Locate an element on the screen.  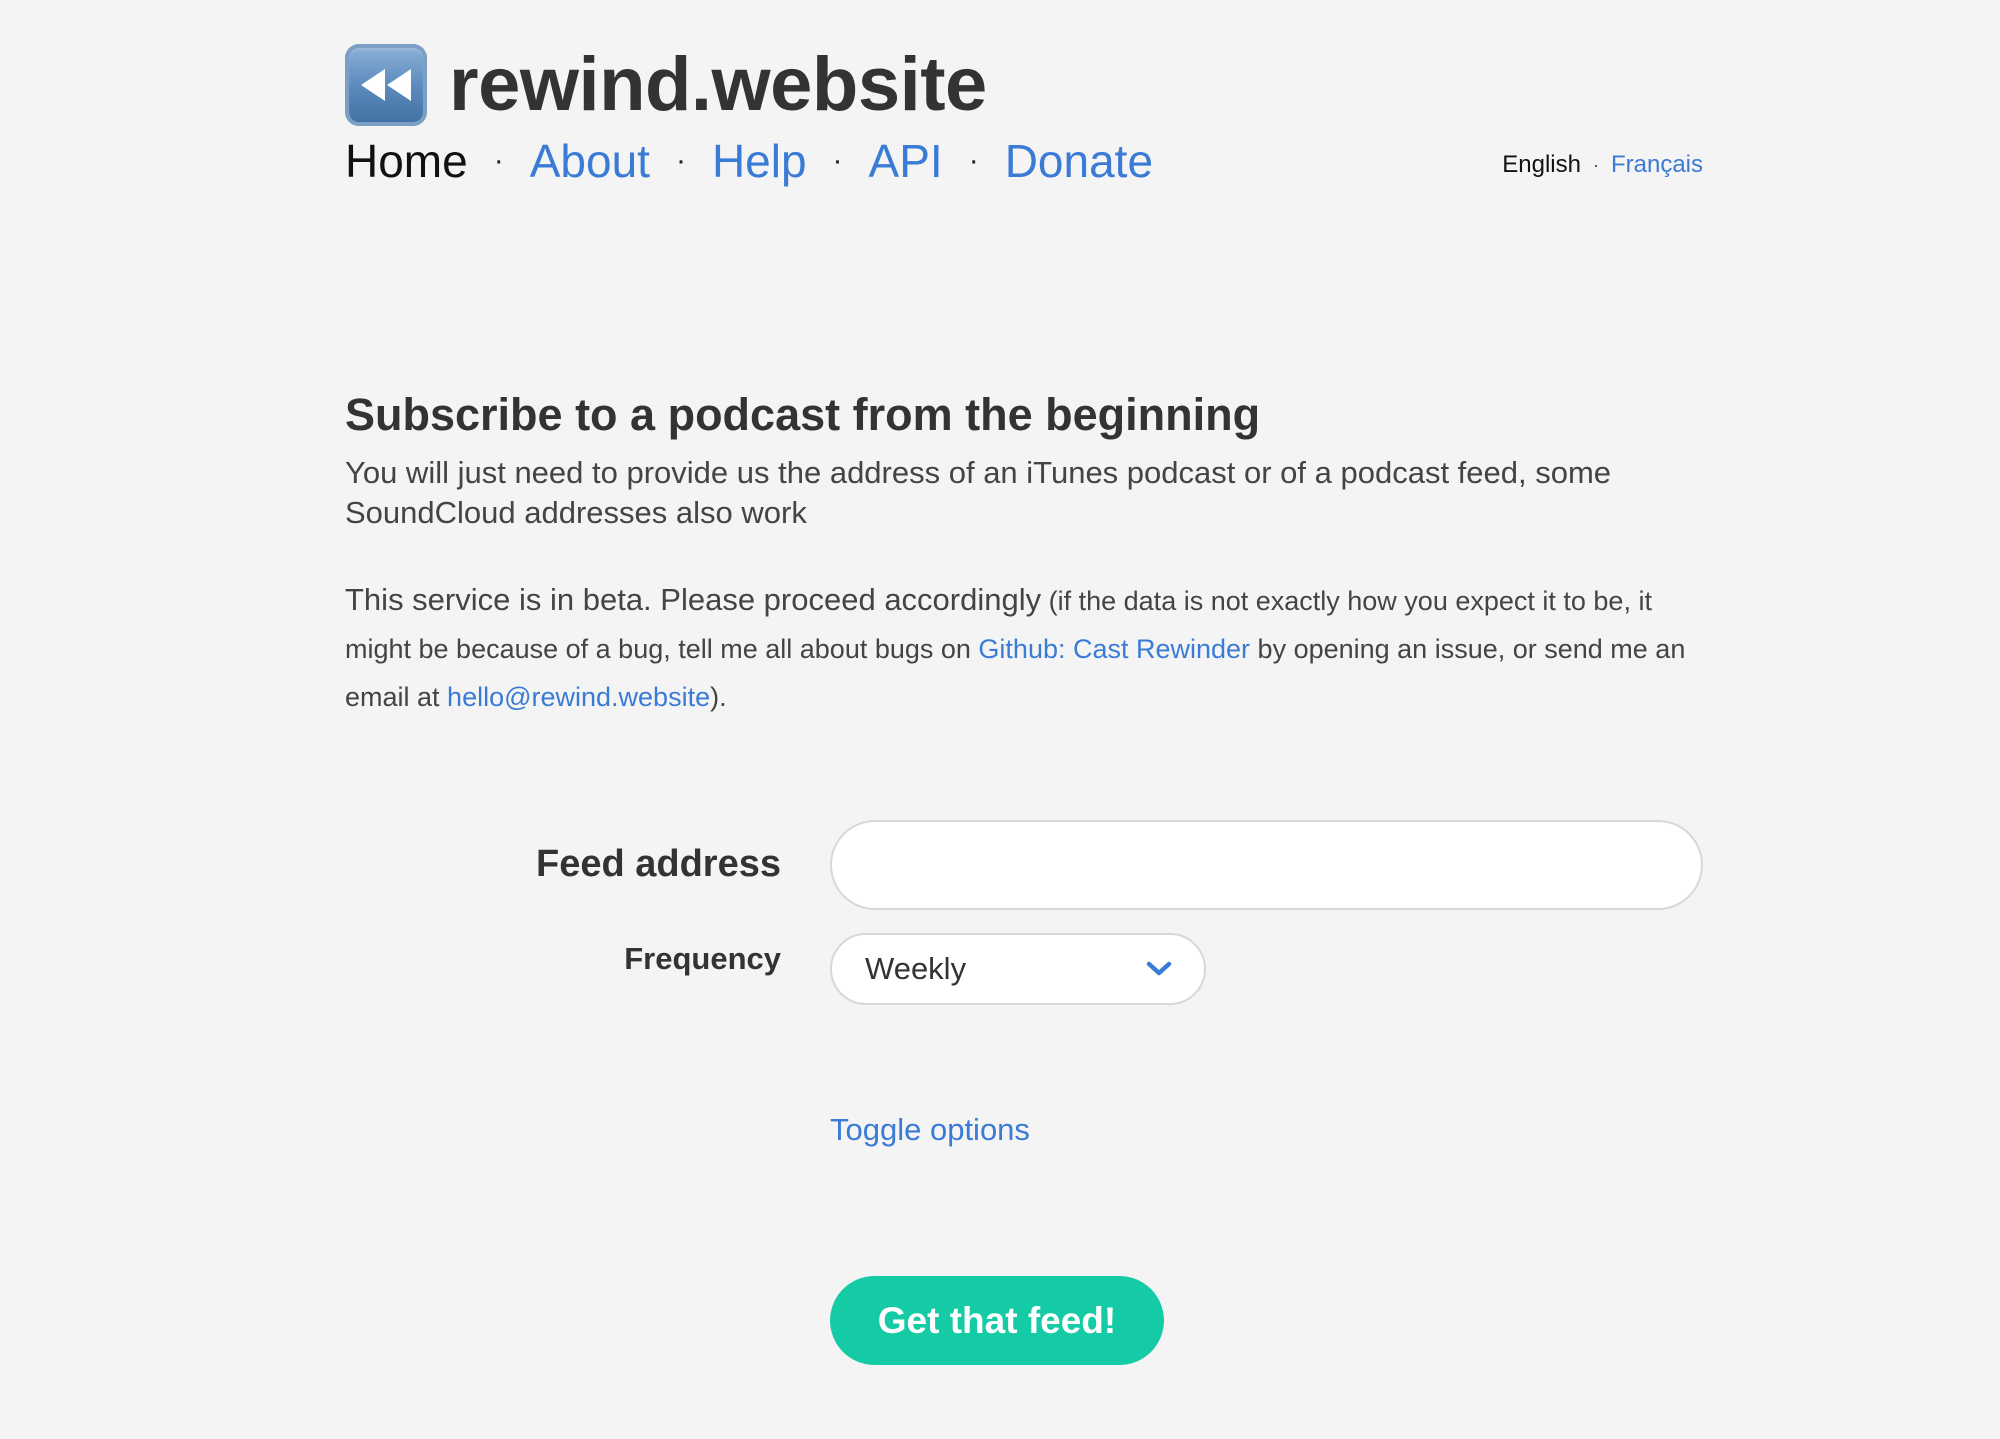
github-link: Github: Cast Rewinder is located at coordinates (1114, 649).